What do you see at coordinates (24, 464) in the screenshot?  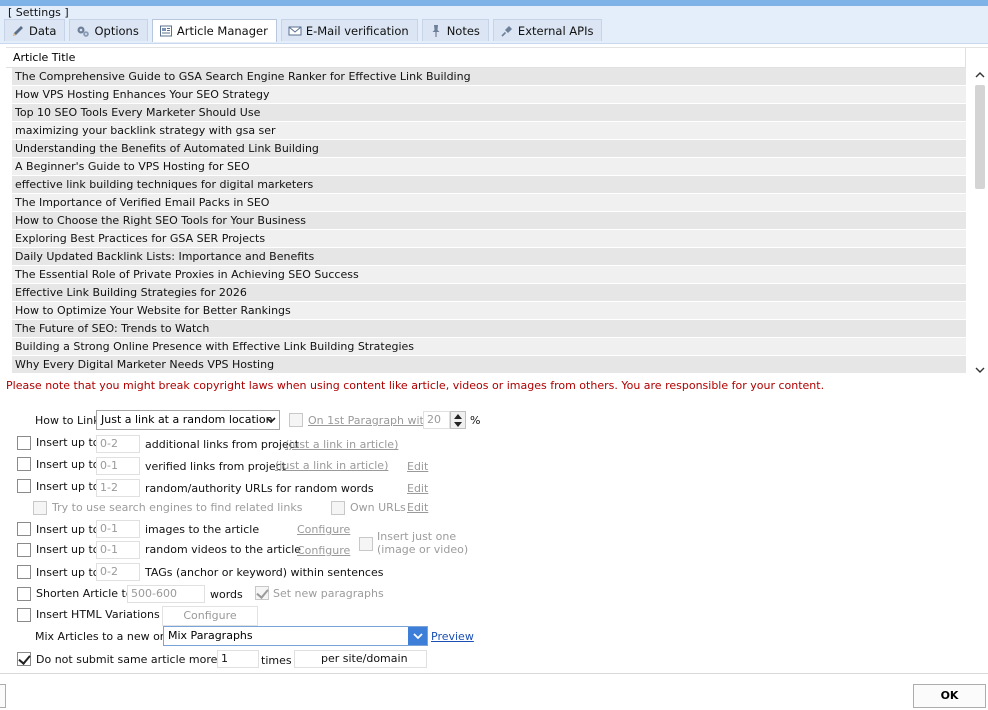 I see `verified-links-checkbox` at bounding box center [24, 464].